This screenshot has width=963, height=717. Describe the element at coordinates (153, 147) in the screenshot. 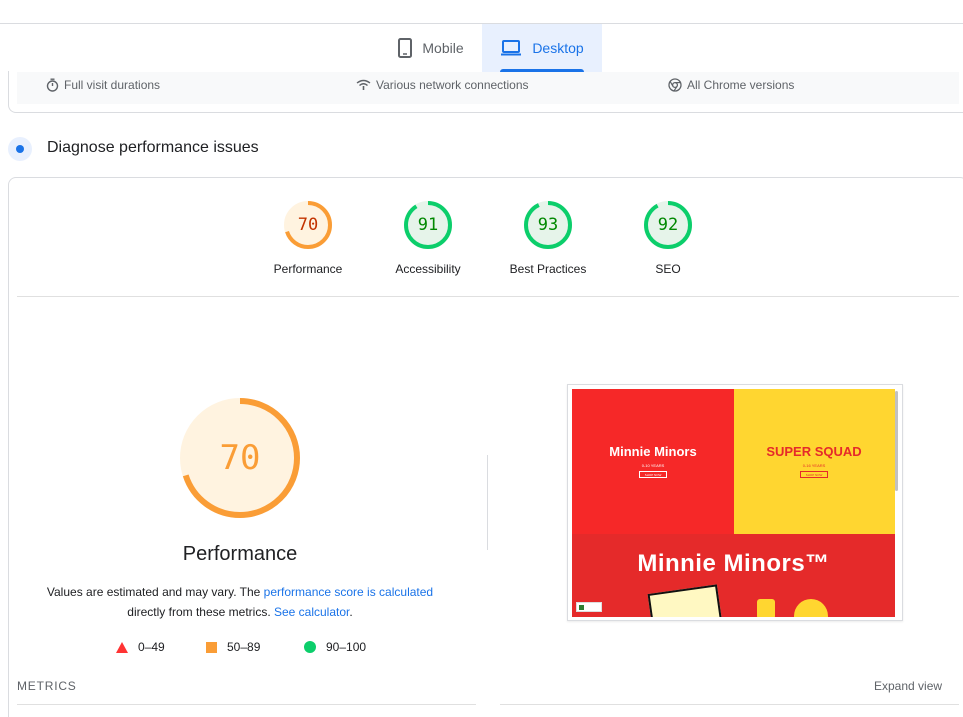

I see `diagnose-title: Diagnose performance issues` at that location.